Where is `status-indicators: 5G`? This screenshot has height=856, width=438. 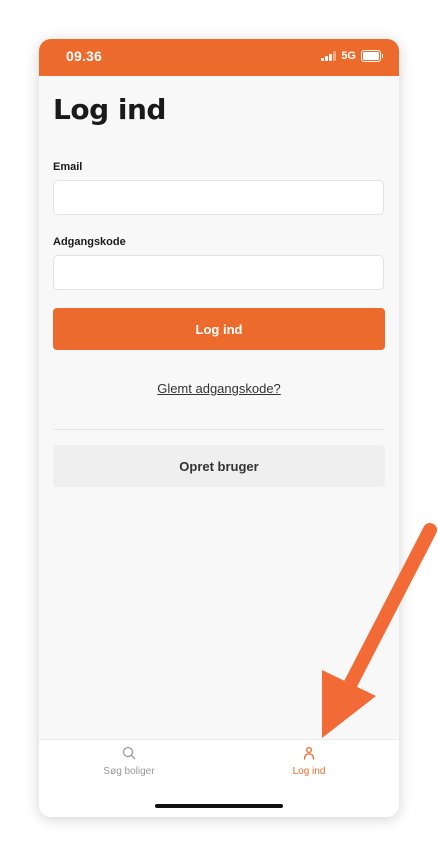 status-indicators: 5G is located at coordinates (352, 56).